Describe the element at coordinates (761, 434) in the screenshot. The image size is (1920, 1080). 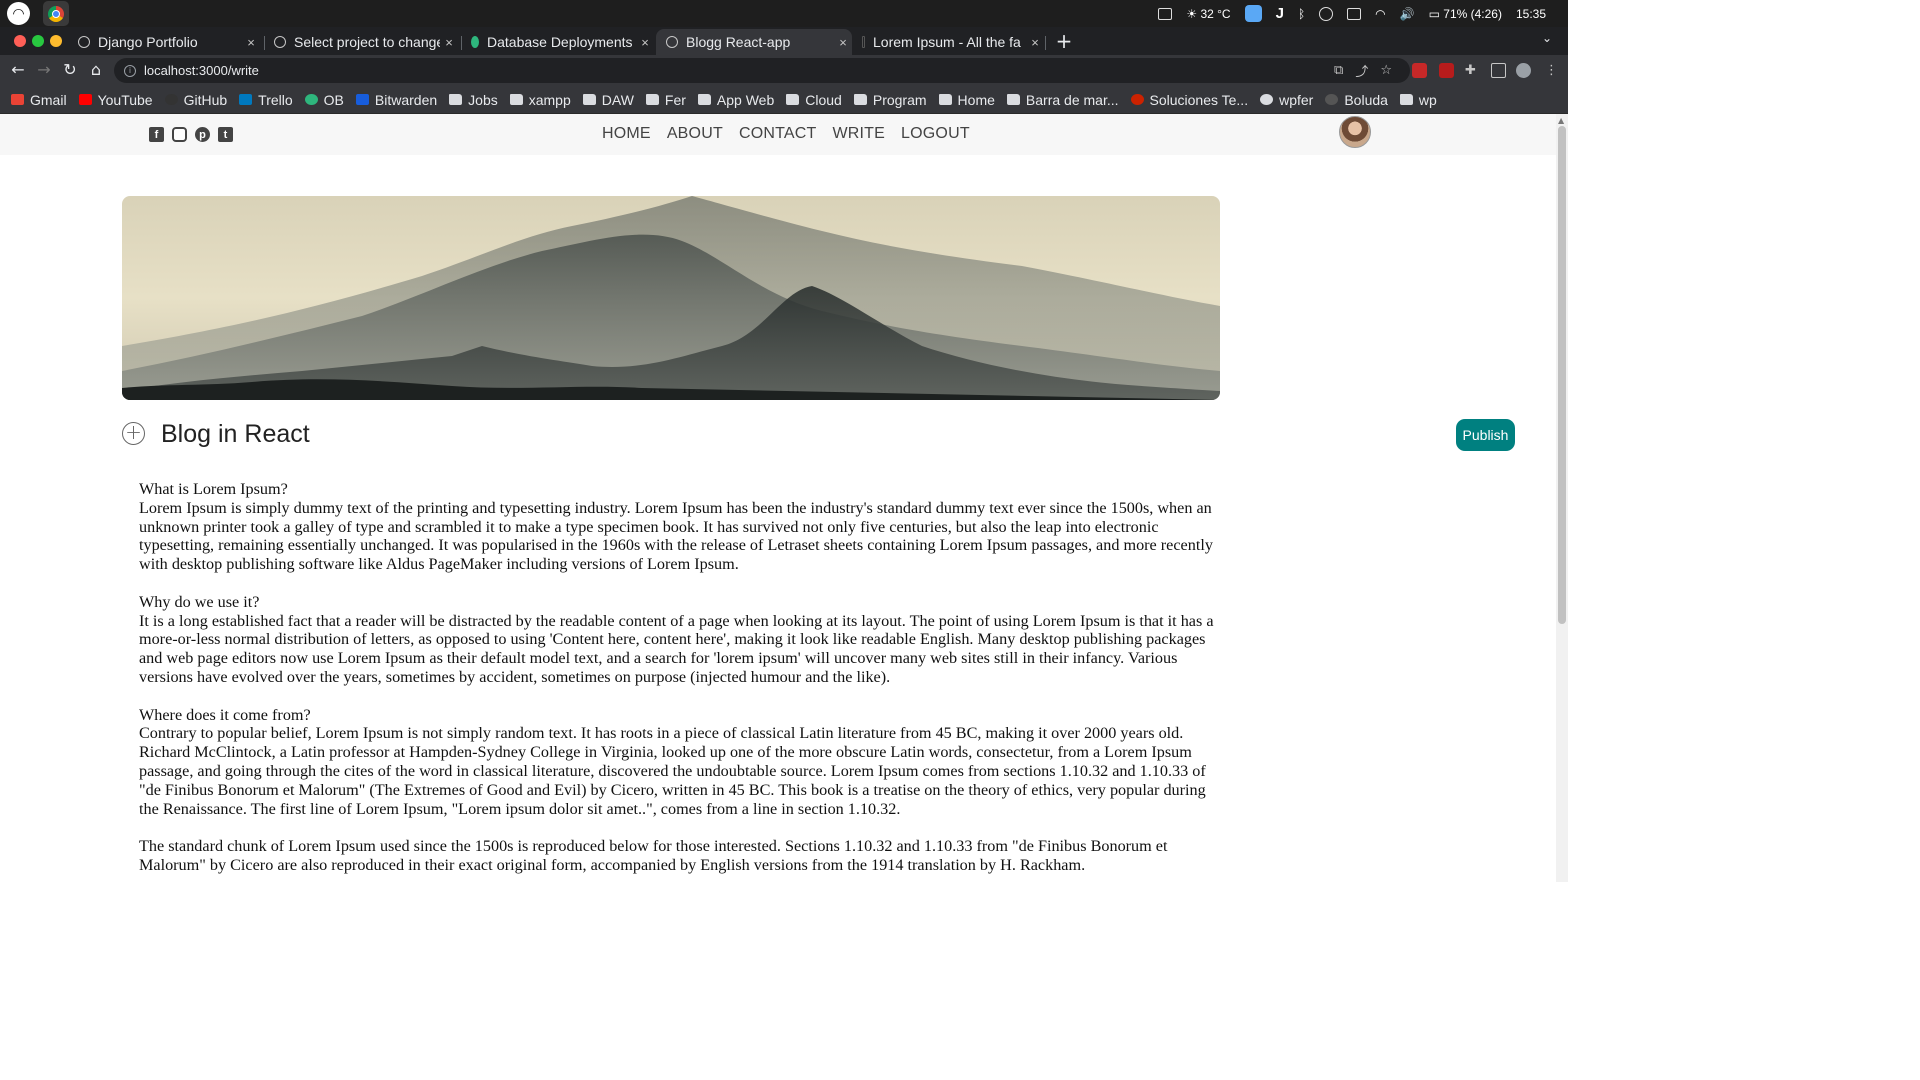
I see `post-title-input` at that location.